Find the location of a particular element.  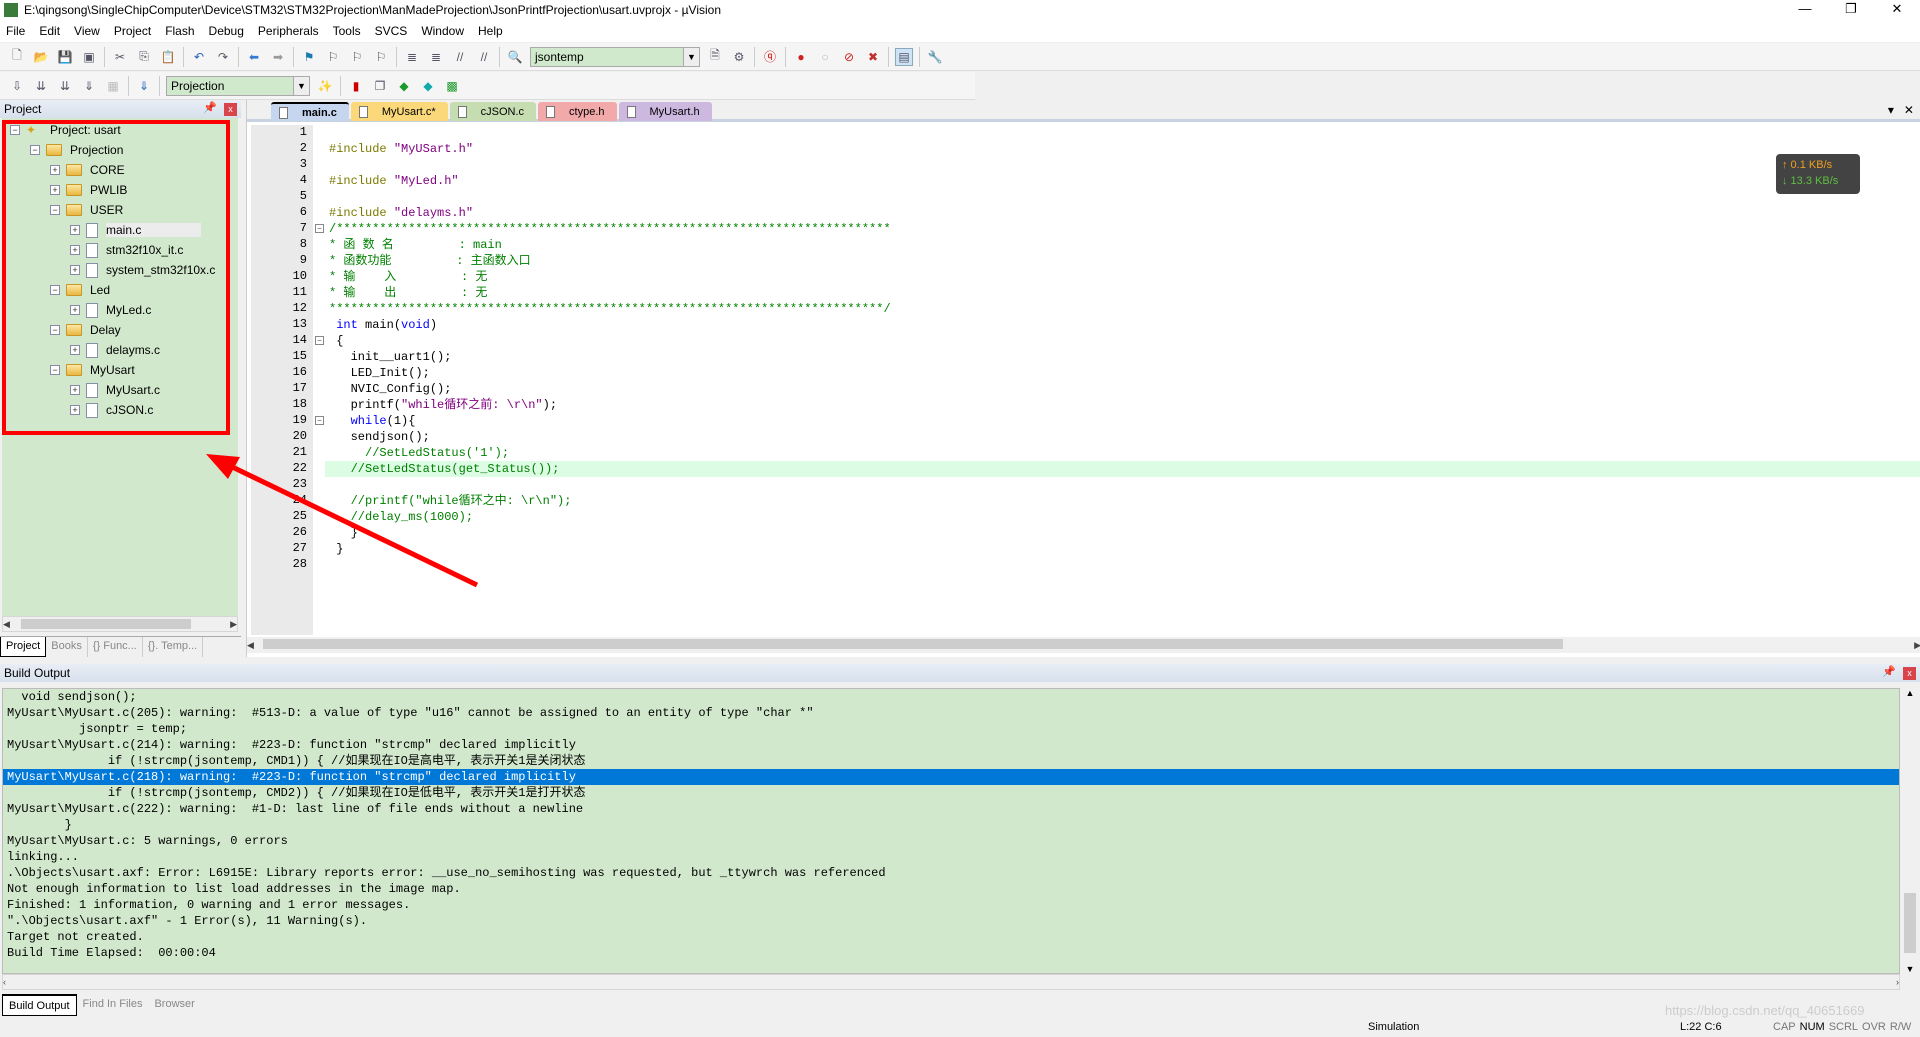

kill-breakpoints-icon: ✖ is located at coordinates (873, 57).